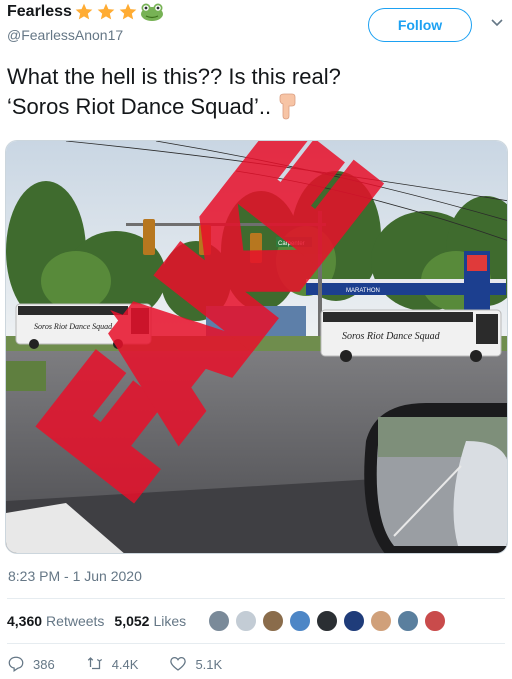 The image size is (512, 679). Describe the element at coordinates (44, 664) in the screenshot. I see `reply-count: 386` at that location.